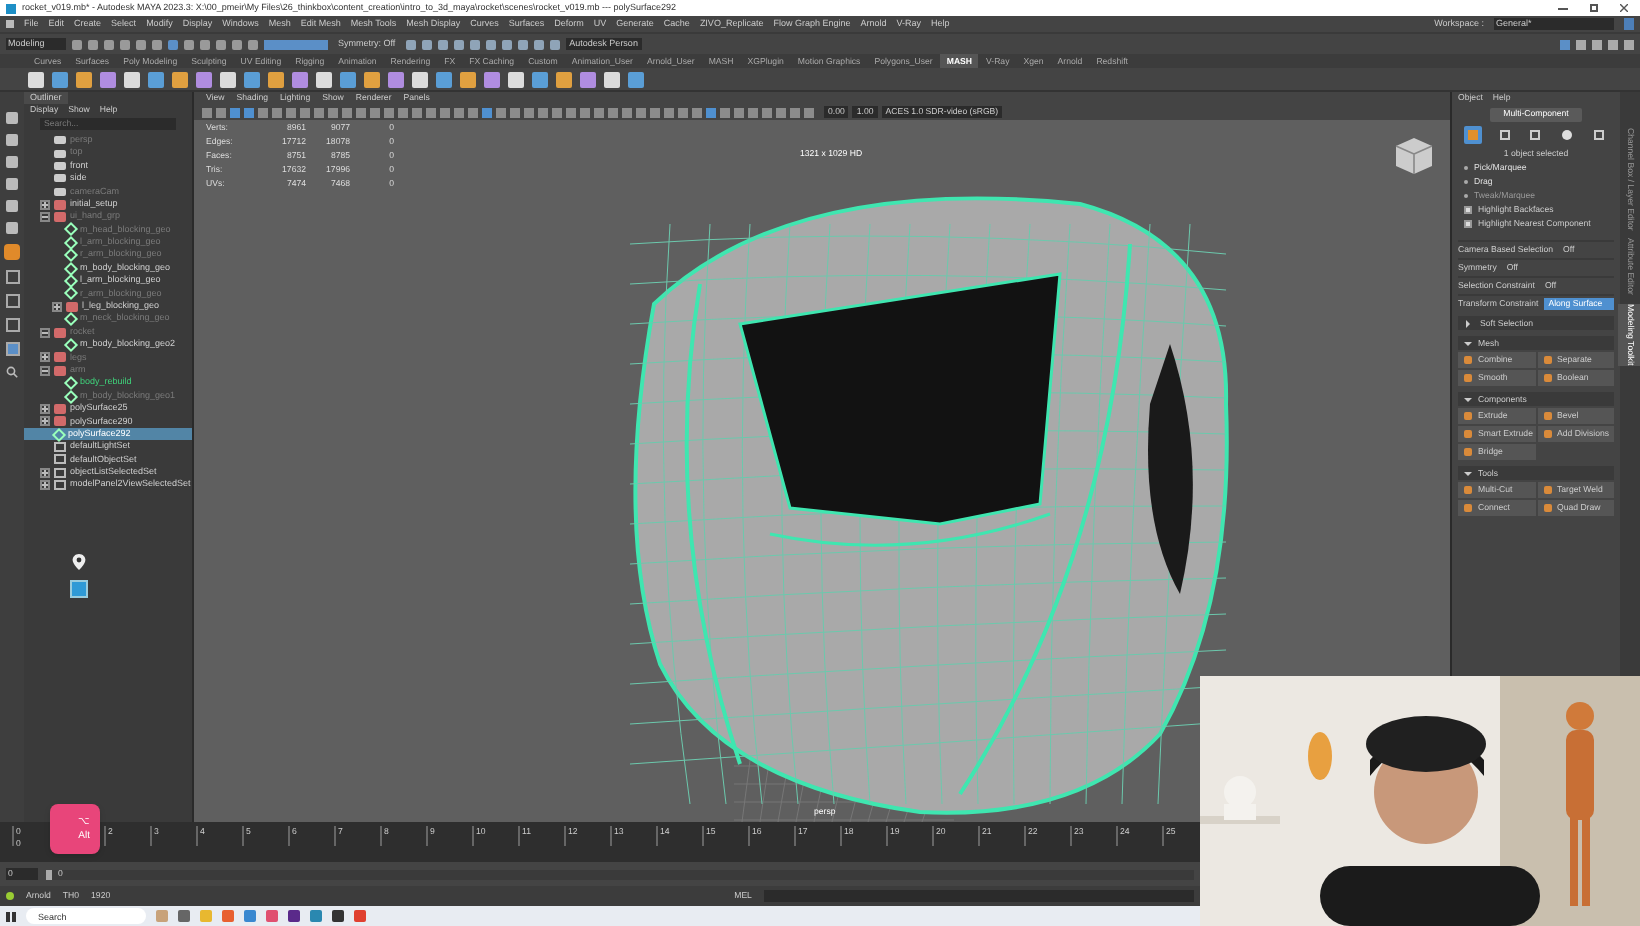 Image resolution: width=1640 pixels, height=926 pixels. I want to click on map-pin-icon, so click(79, 562).